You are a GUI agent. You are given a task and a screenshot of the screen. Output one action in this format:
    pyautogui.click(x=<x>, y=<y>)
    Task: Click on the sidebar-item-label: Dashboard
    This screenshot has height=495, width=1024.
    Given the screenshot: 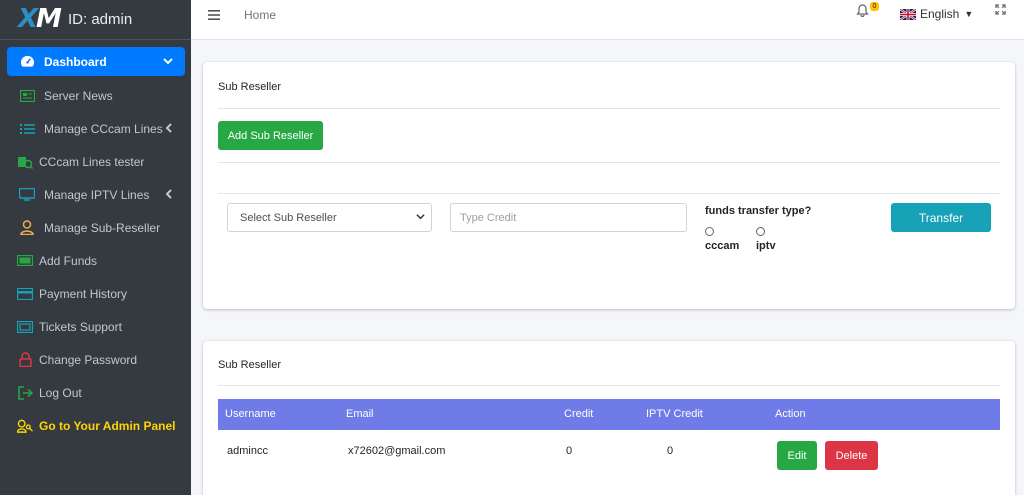 What is the action you would take?
    pyautogui.click(x=75, y=61)
    